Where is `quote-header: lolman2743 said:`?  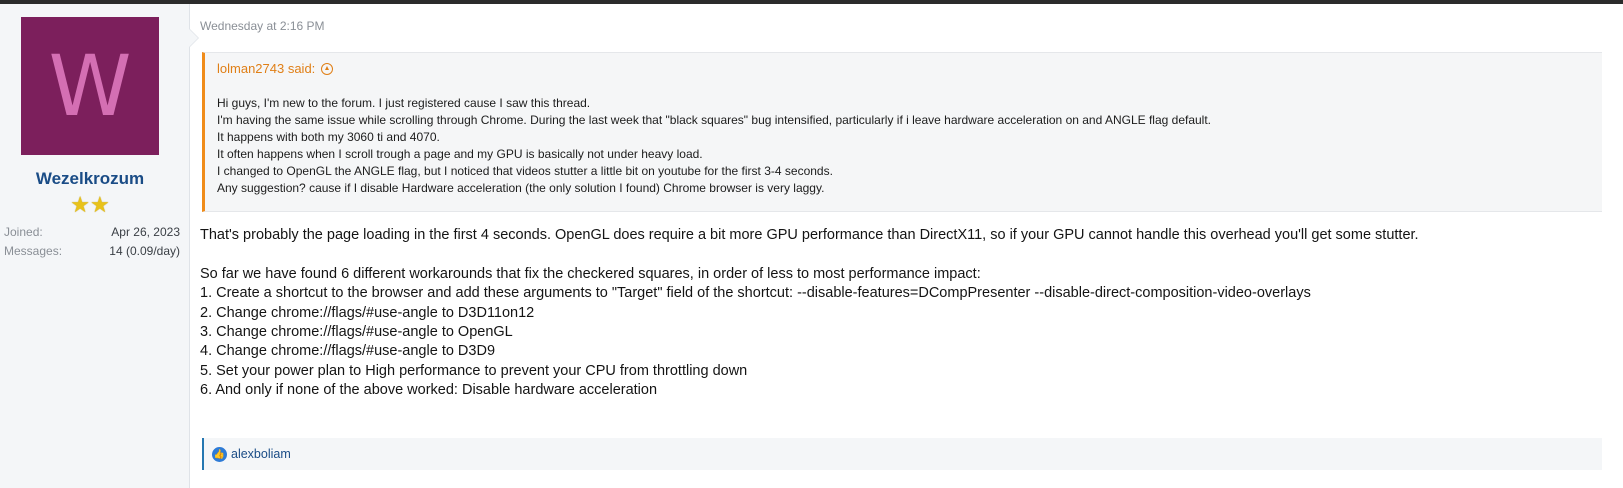
quote-header: lolman2743 said: is located at coordinates (275, 68).